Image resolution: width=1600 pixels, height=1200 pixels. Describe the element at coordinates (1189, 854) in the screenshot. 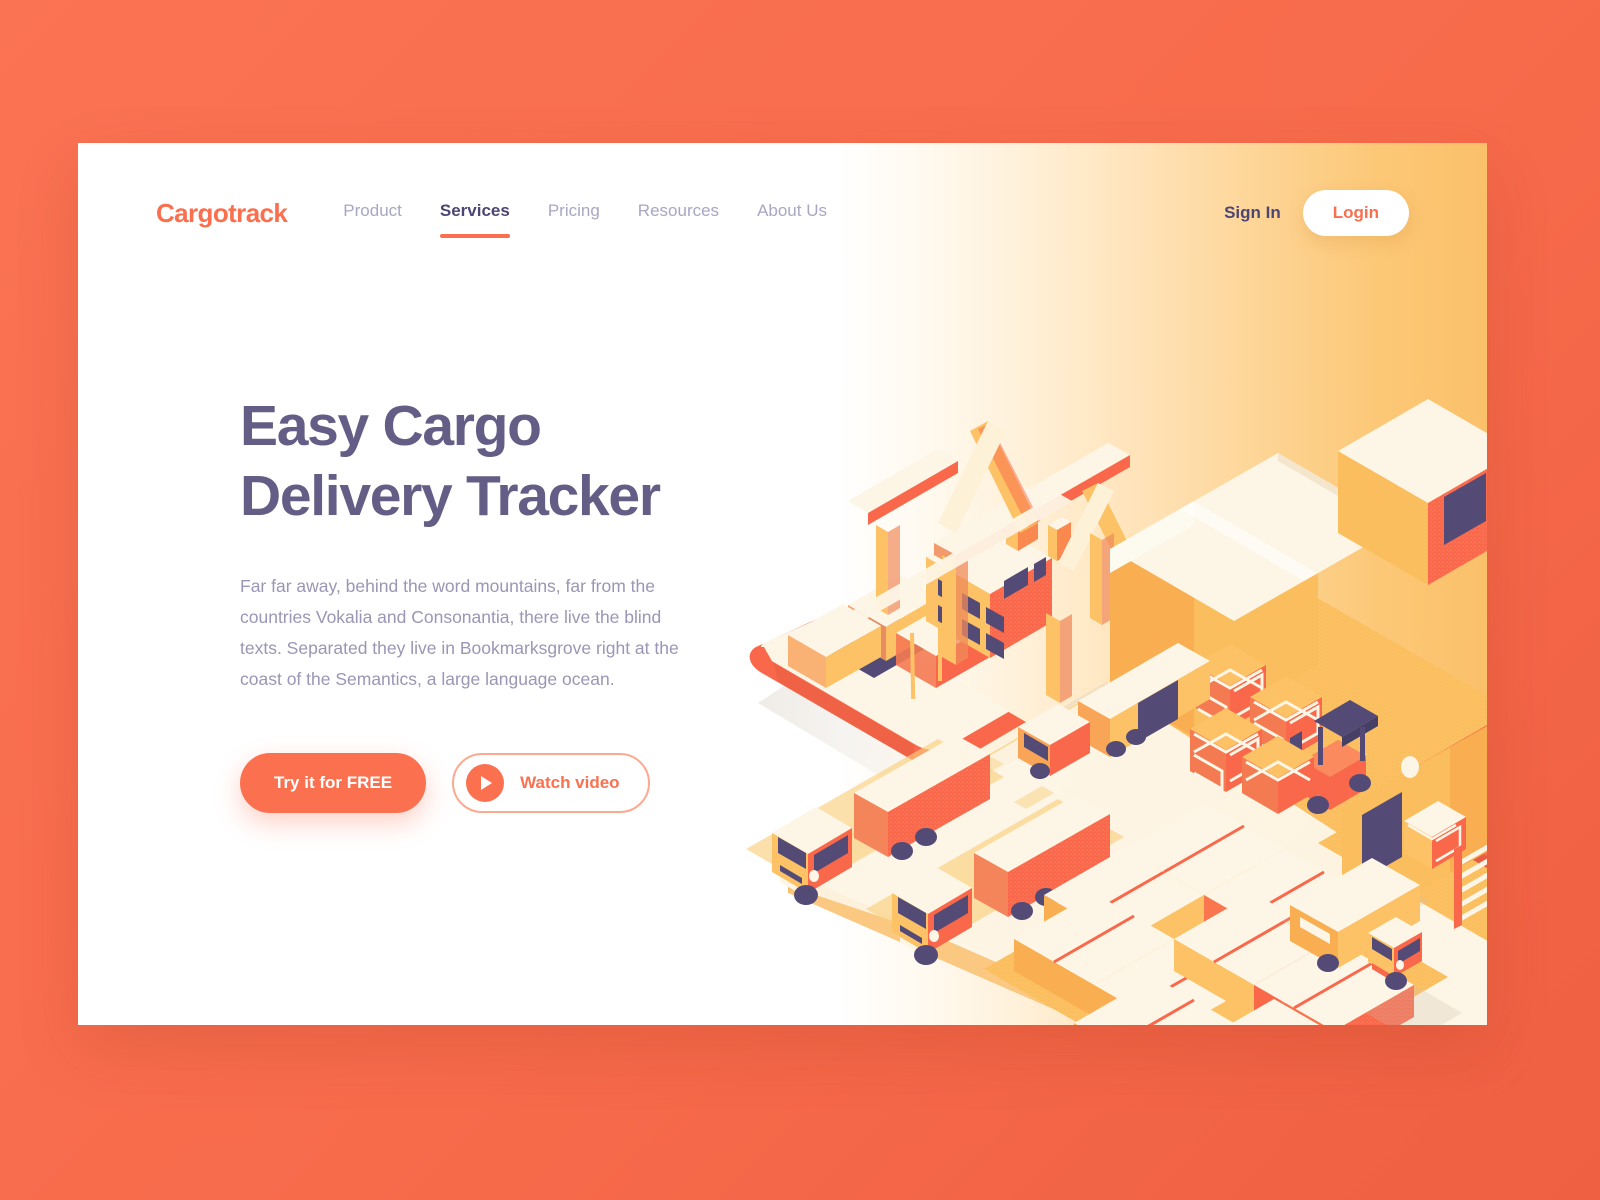

I see `road-dashes` at that location.